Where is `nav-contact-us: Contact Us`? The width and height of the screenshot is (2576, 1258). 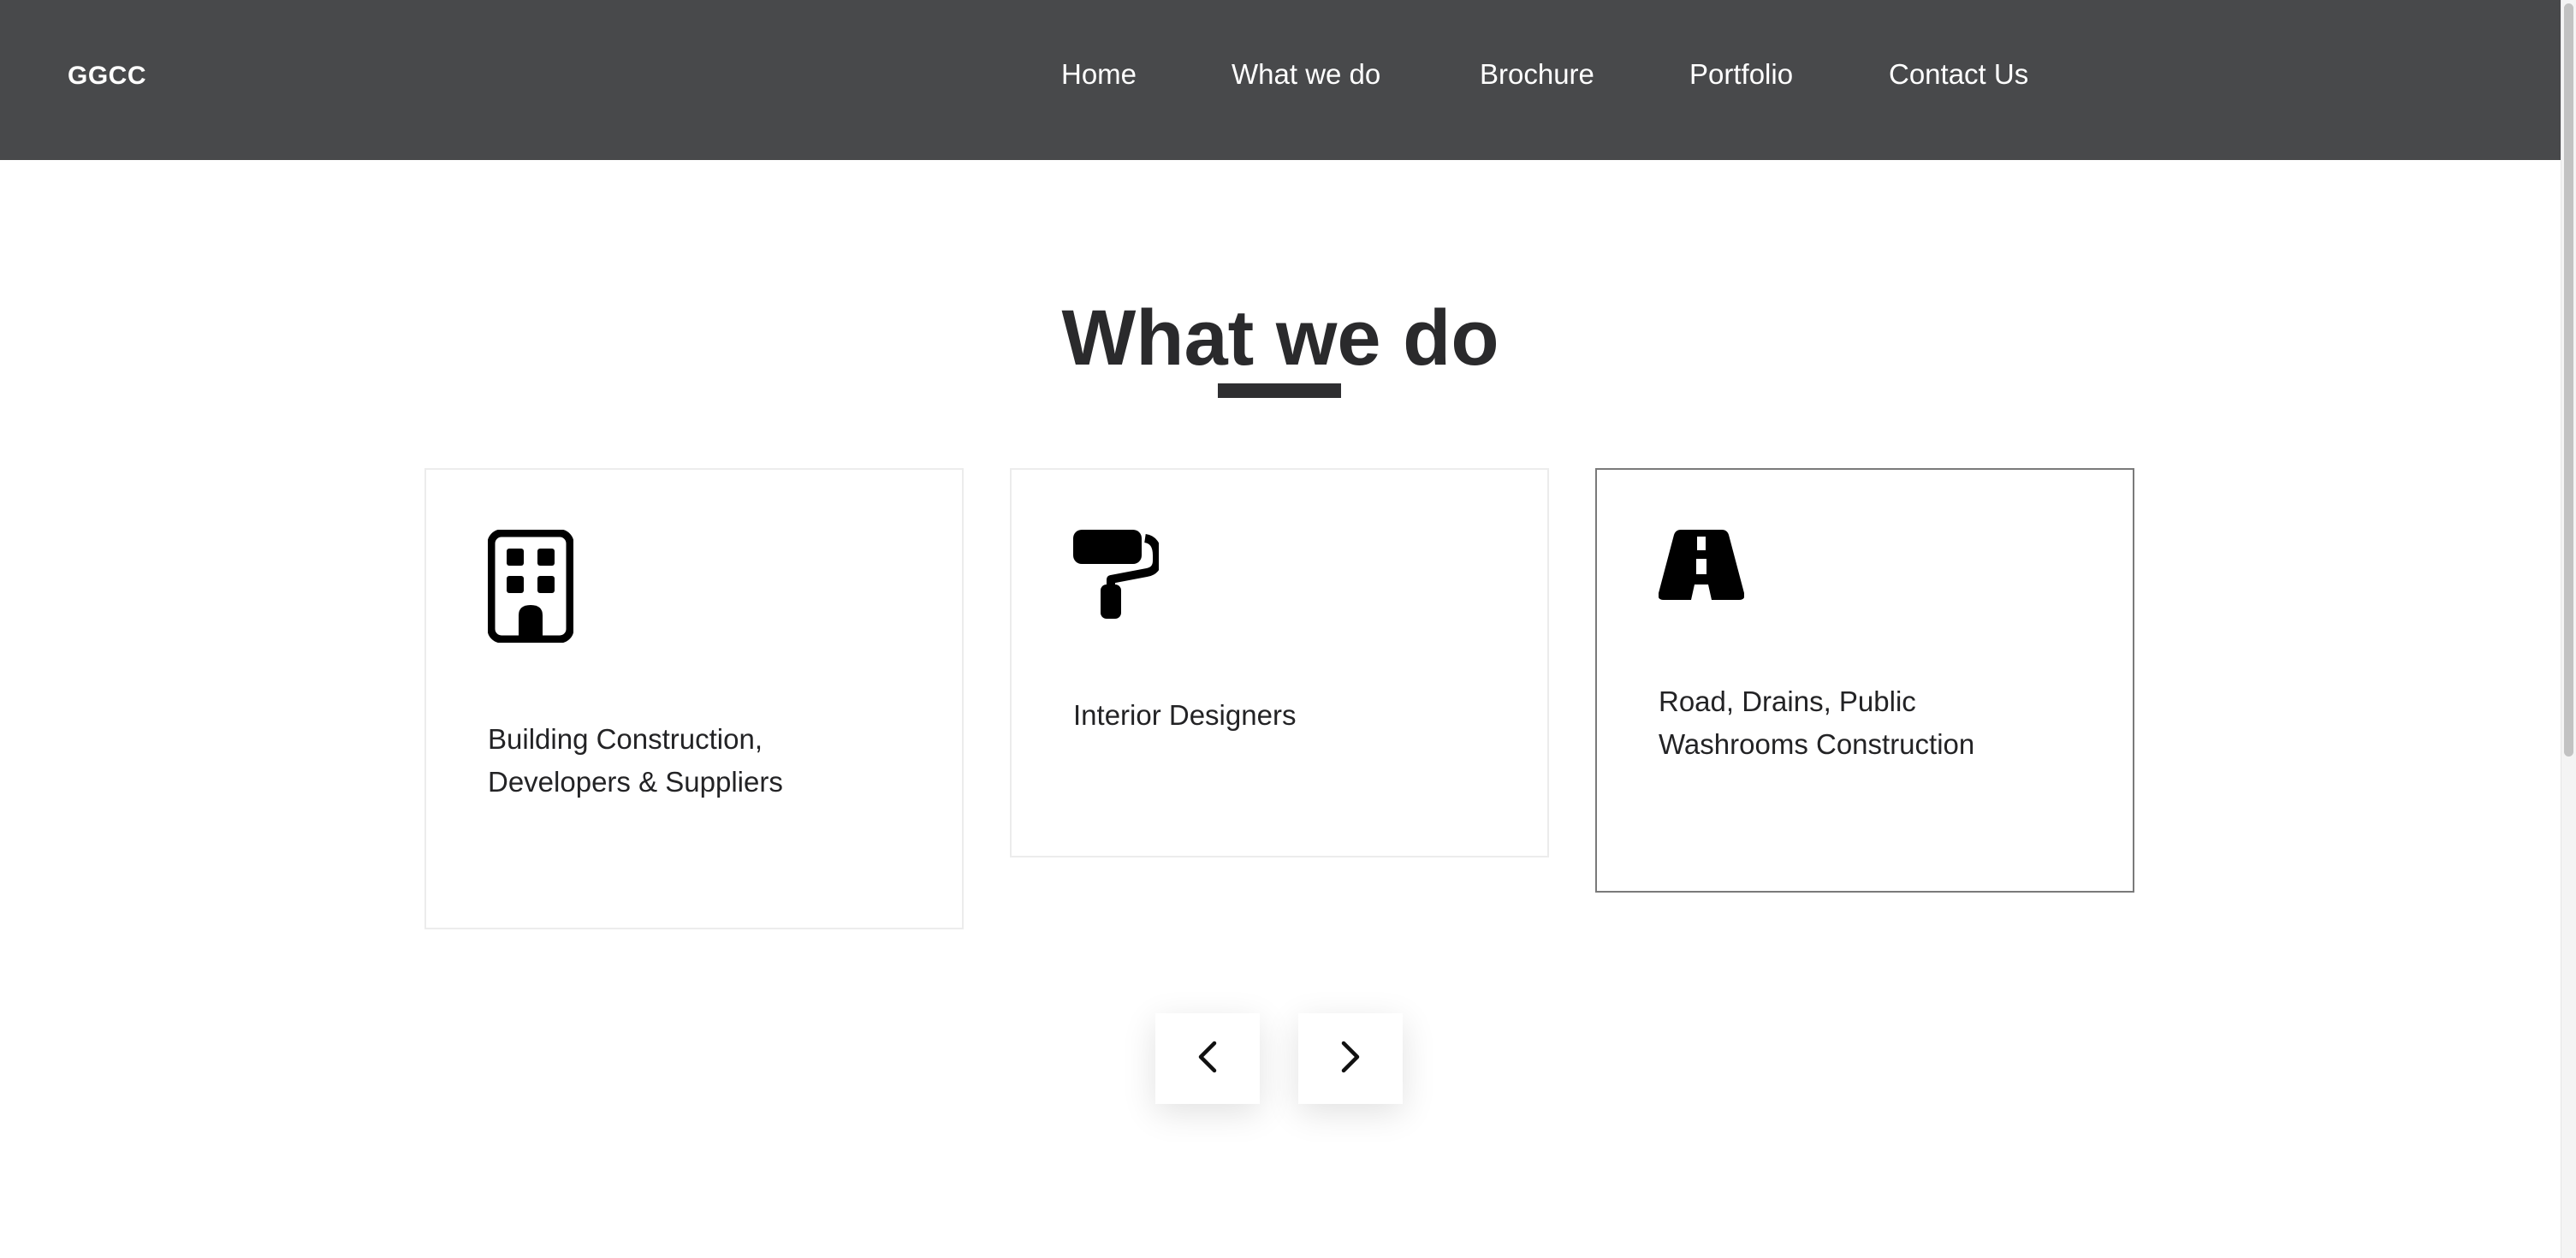 nav-contact-us: Contact Us is located at coordinates (1958, 74).